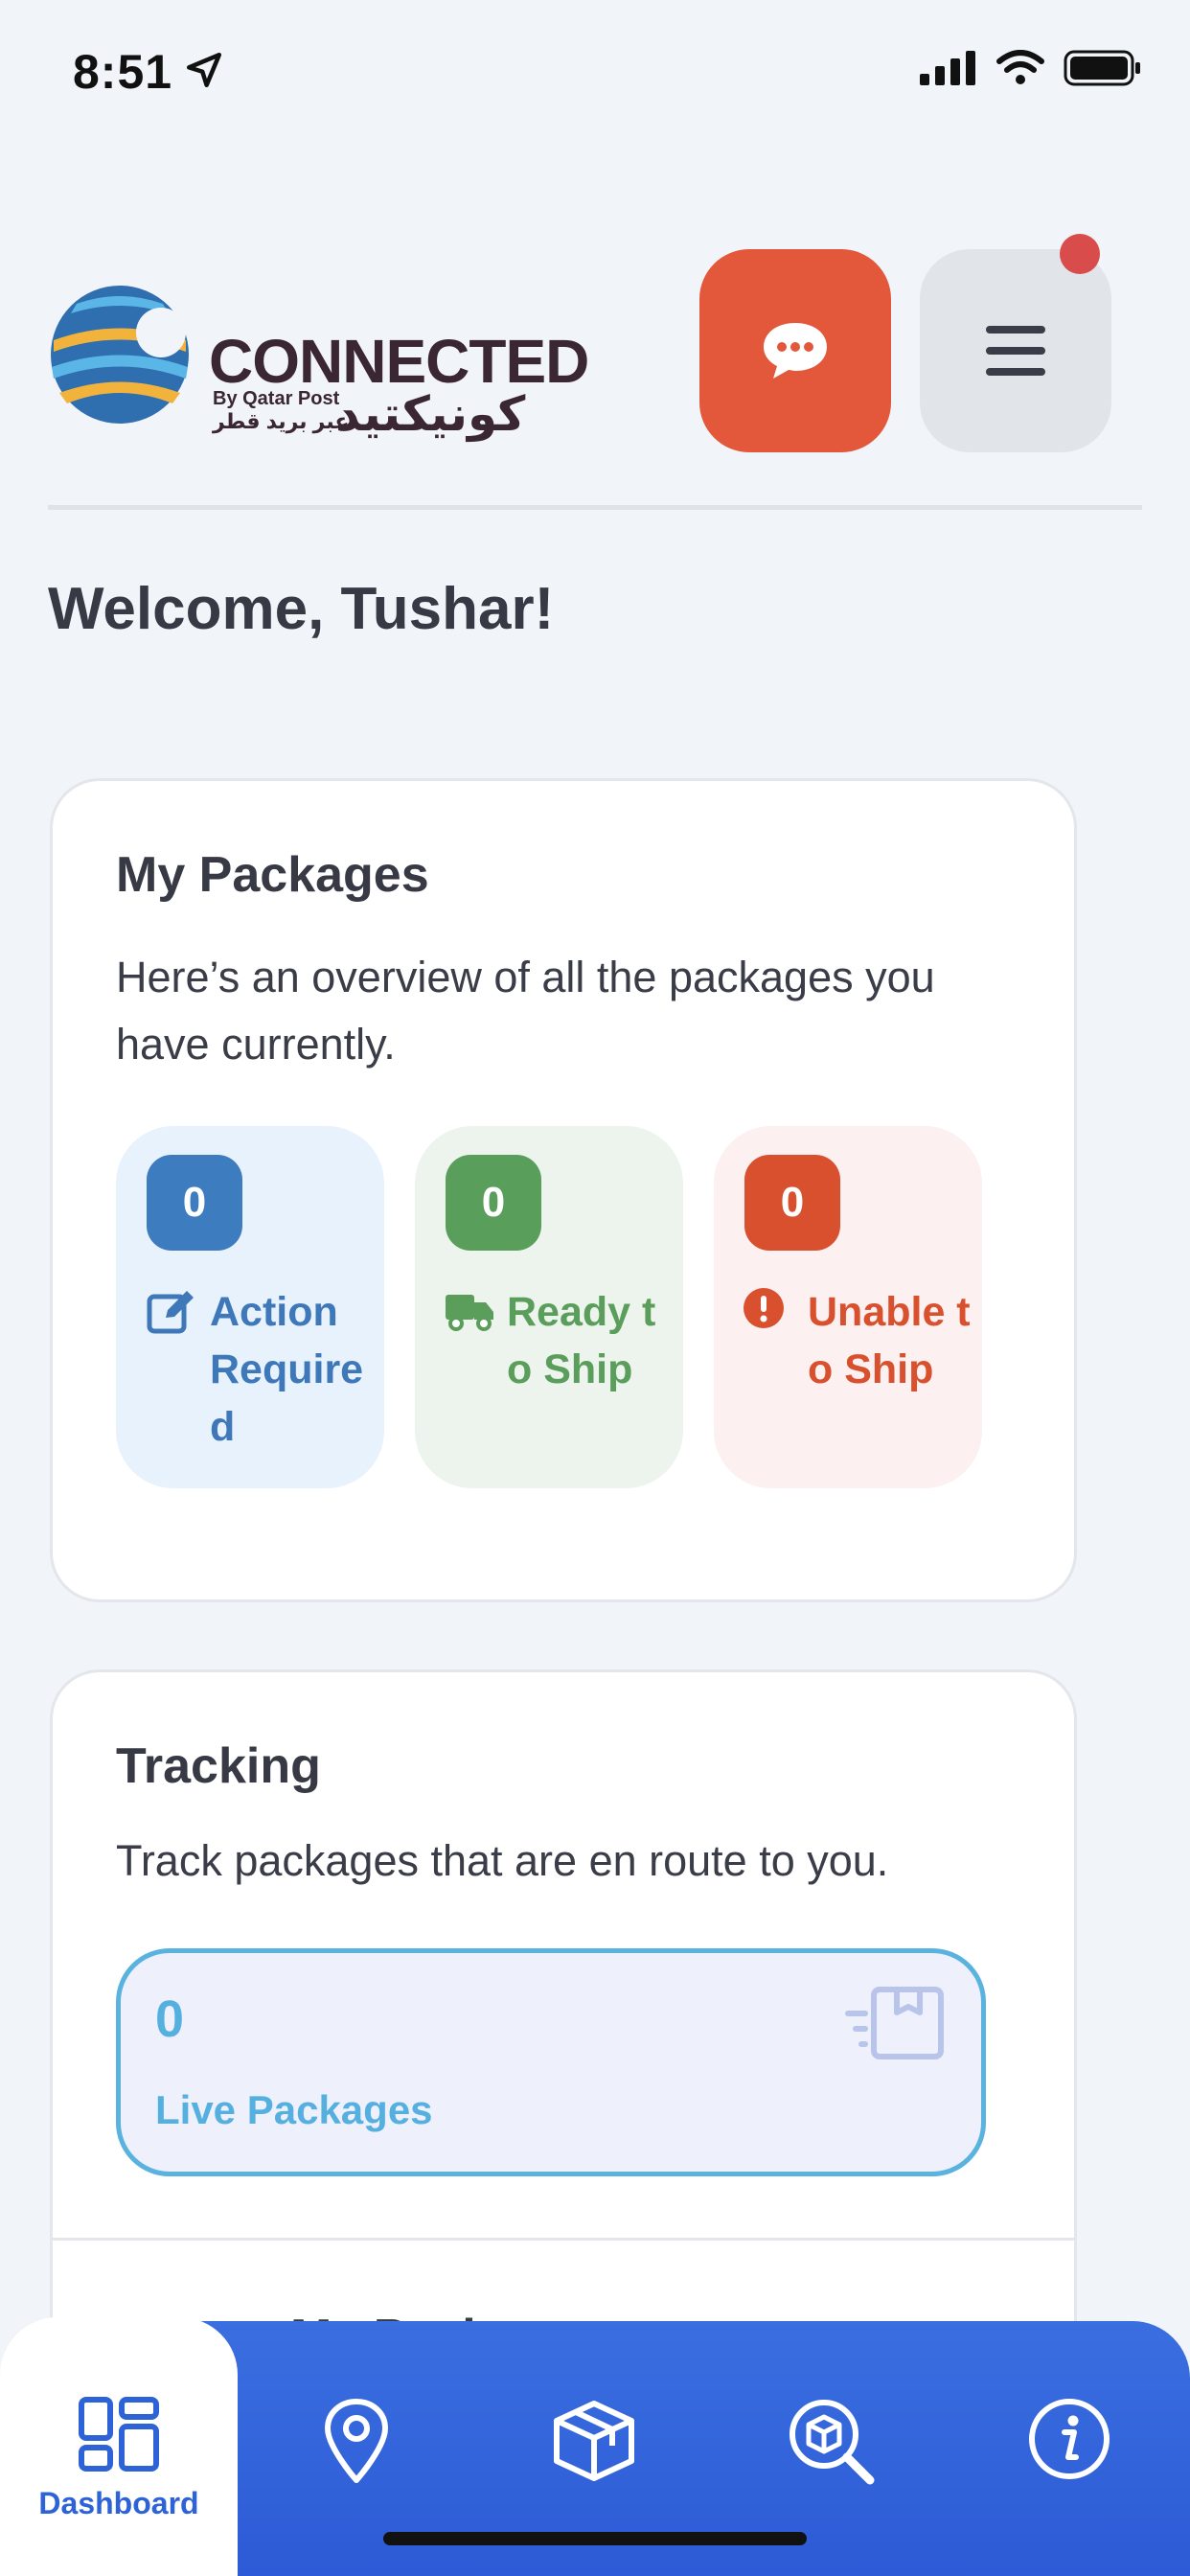  What do you see at coordinates (204, 70) in the screenshot?
I see `location-arrow-icon` at bounding box center [204, 70].